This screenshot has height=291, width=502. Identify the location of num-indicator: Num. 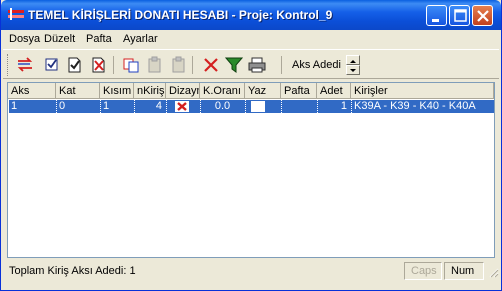
(464, 271).